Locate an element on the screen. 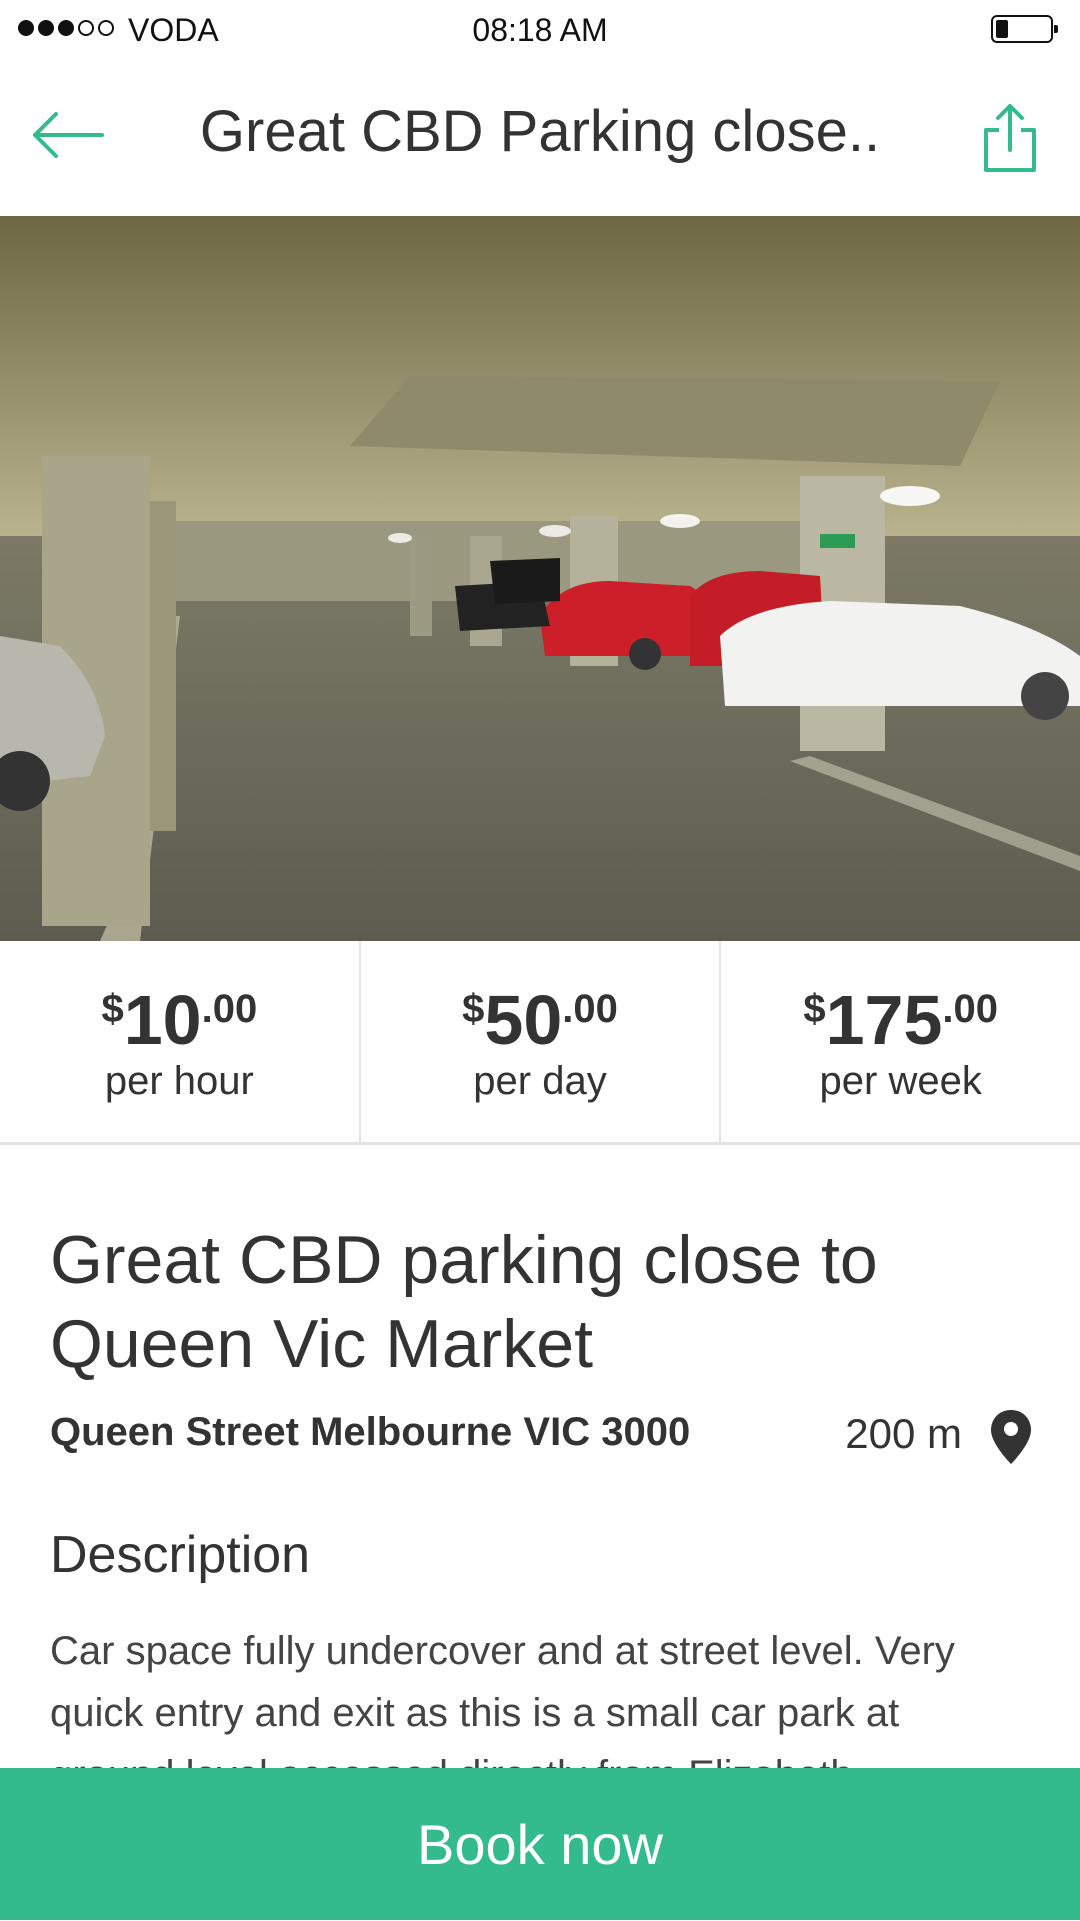 The image size is (1080, 1921). back-button is located at coordinates (67, 135).